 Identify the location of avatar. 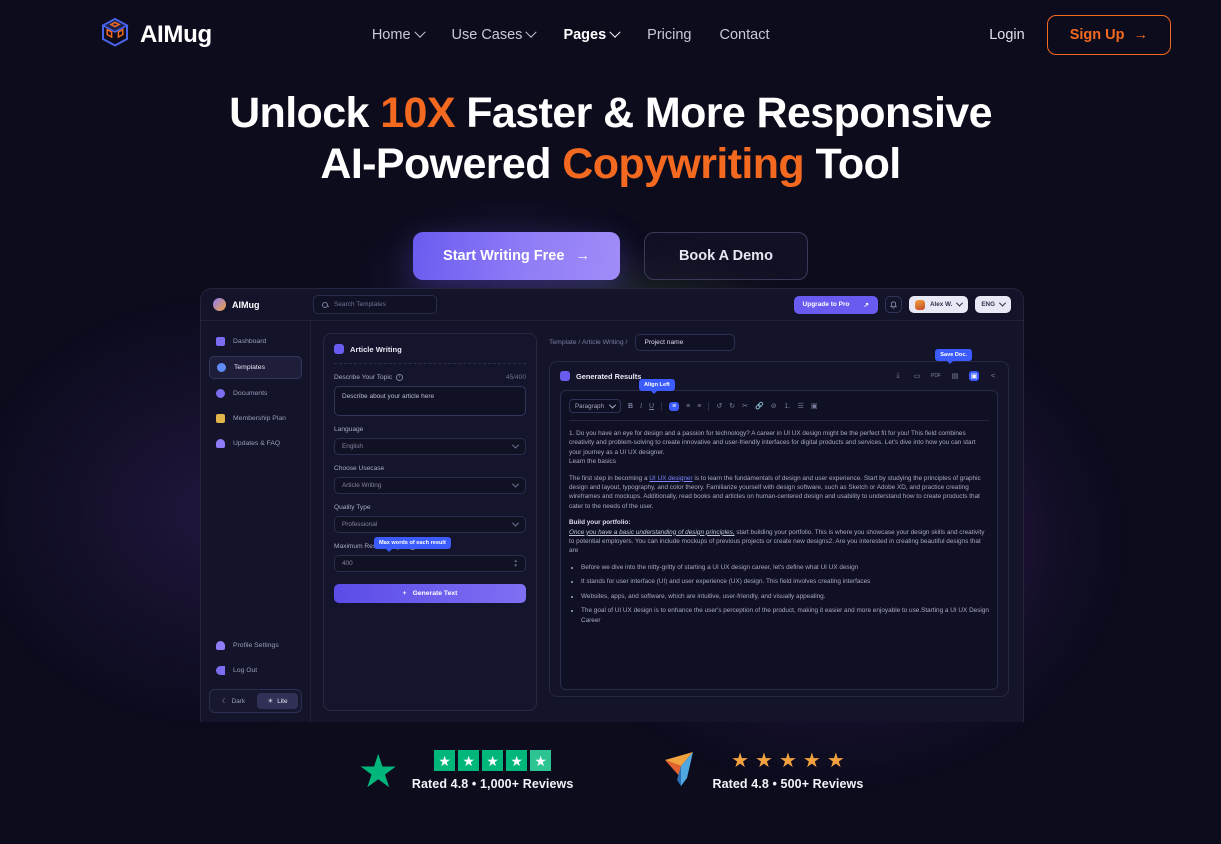
(919, 304).